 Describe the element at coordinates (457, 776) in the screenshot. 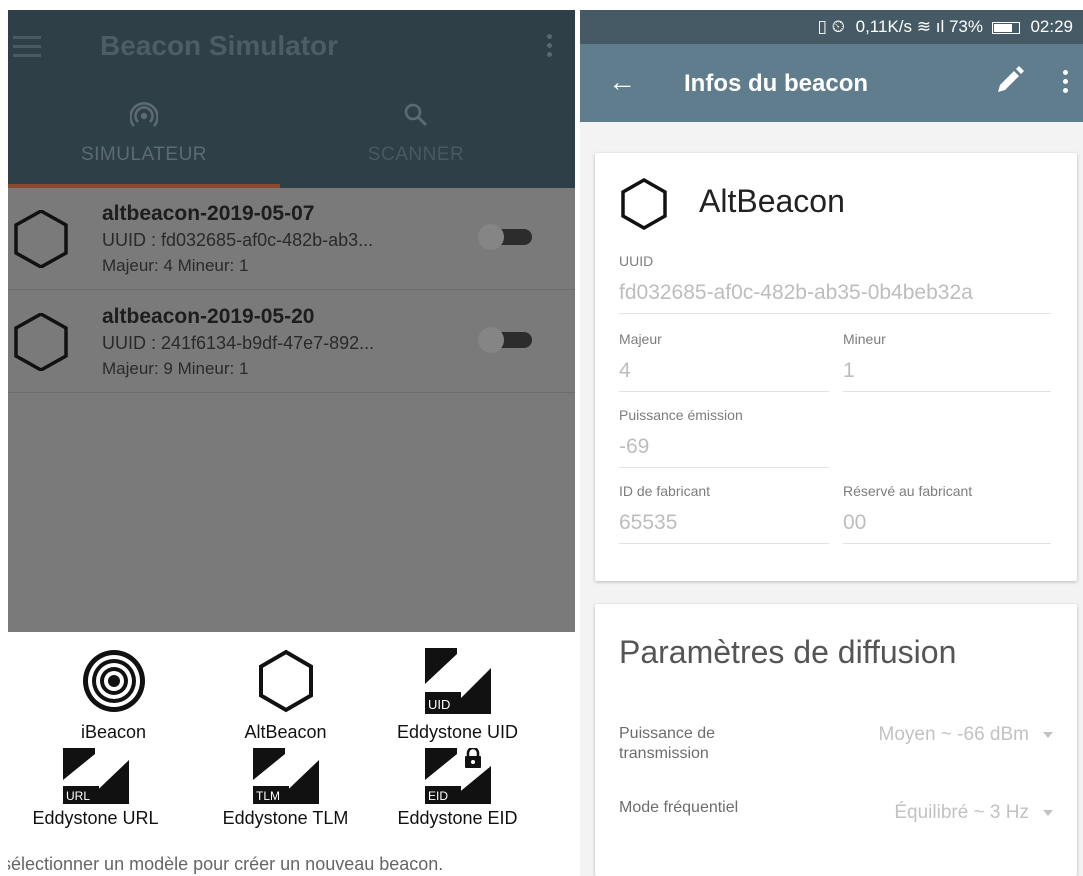

I see `eddystone-eid-icon: EID` at that location.